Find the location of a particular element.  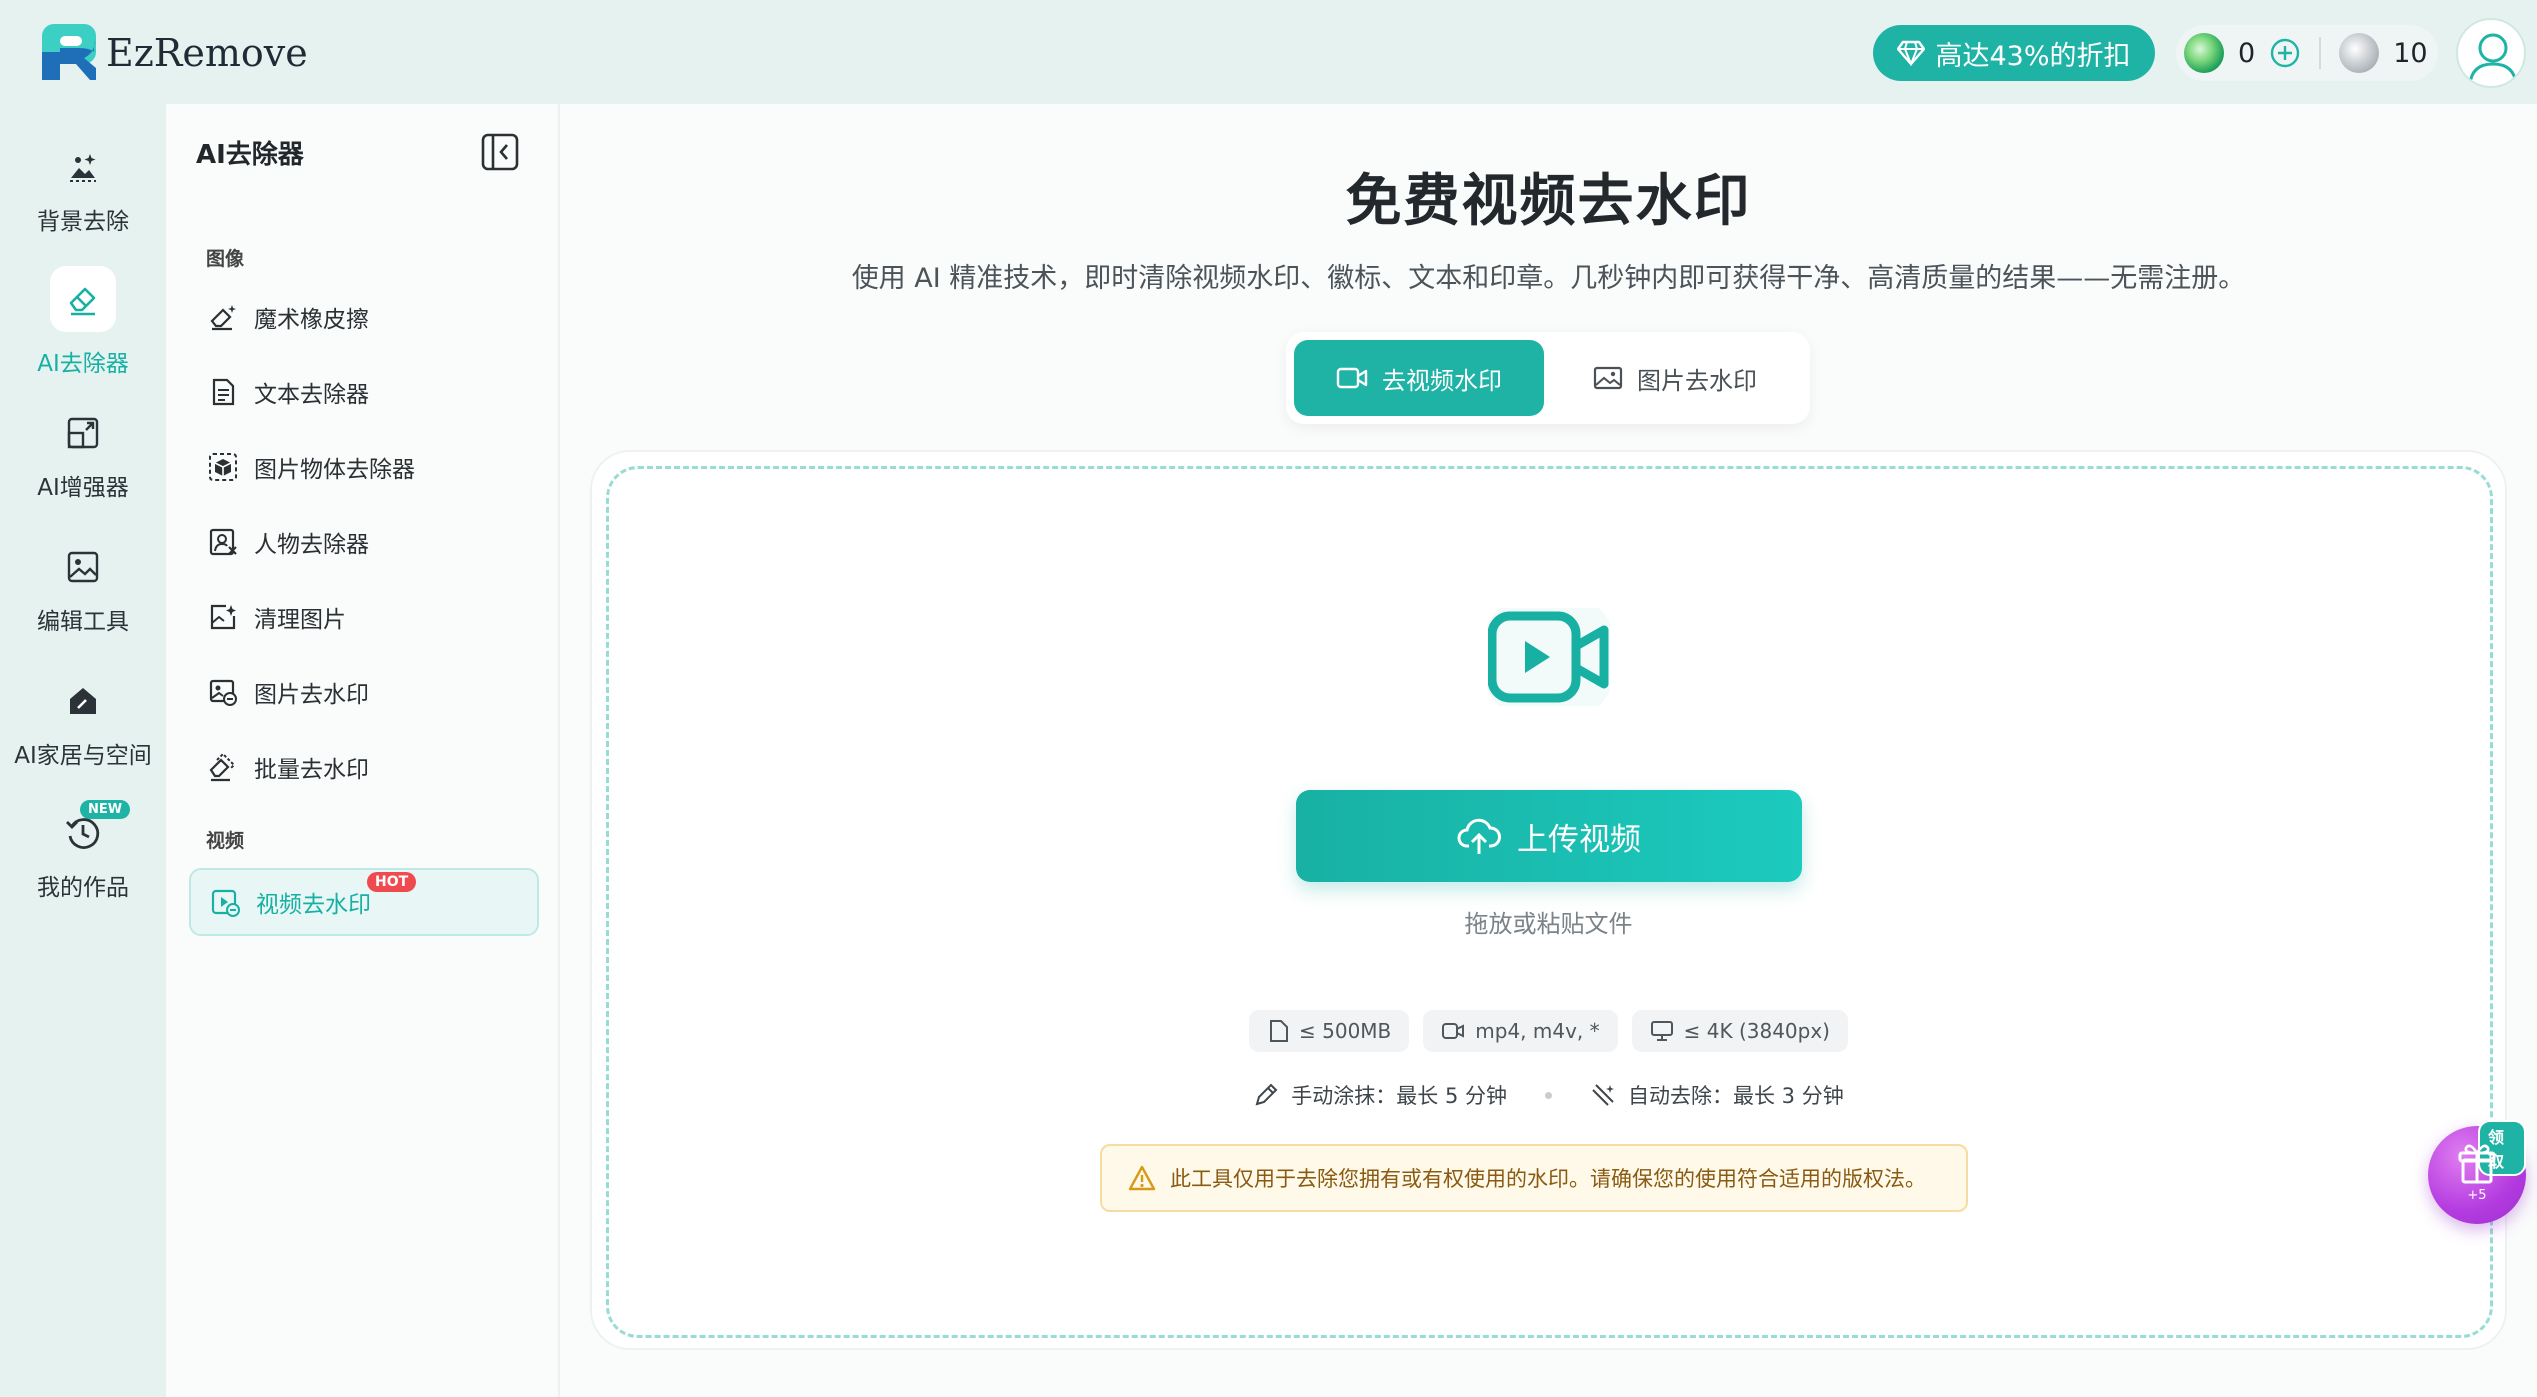

object-cube-icon is located at coordinates (223, 467).